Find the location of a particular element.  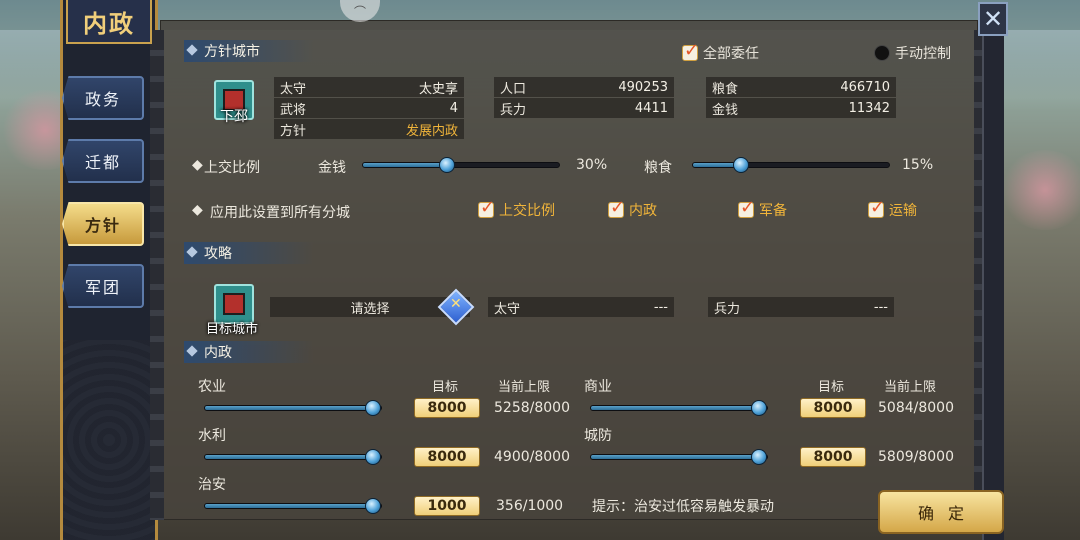

money-label: 金钱 is located at coordinates (725, 110).